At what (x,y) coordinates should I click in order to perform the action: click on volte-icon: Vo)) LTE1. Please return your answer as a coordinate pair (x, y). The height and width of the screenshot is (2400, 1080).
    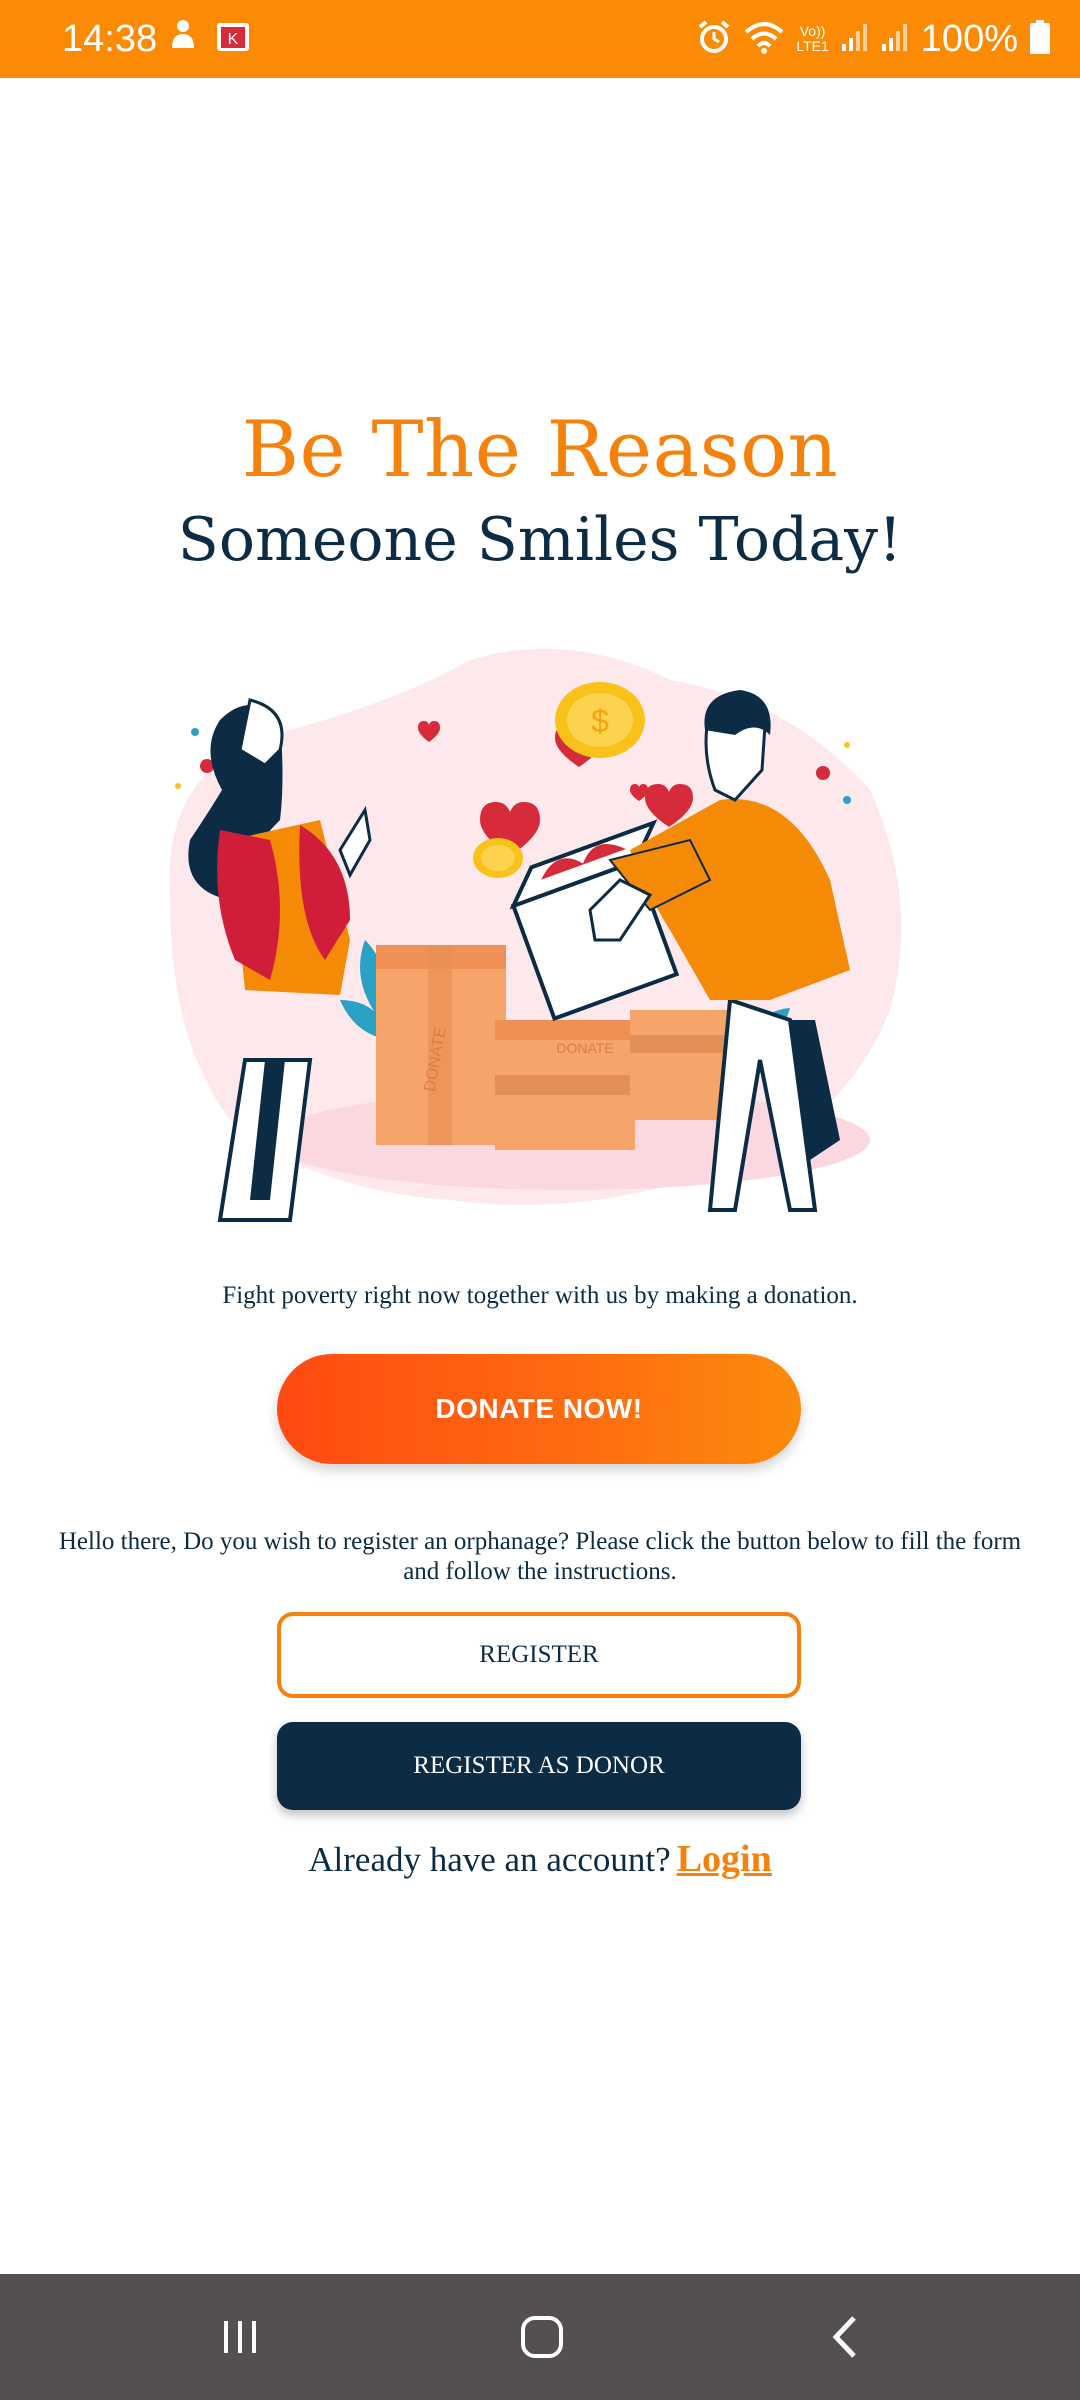
    Looking at the image, I should click on (812, 38).